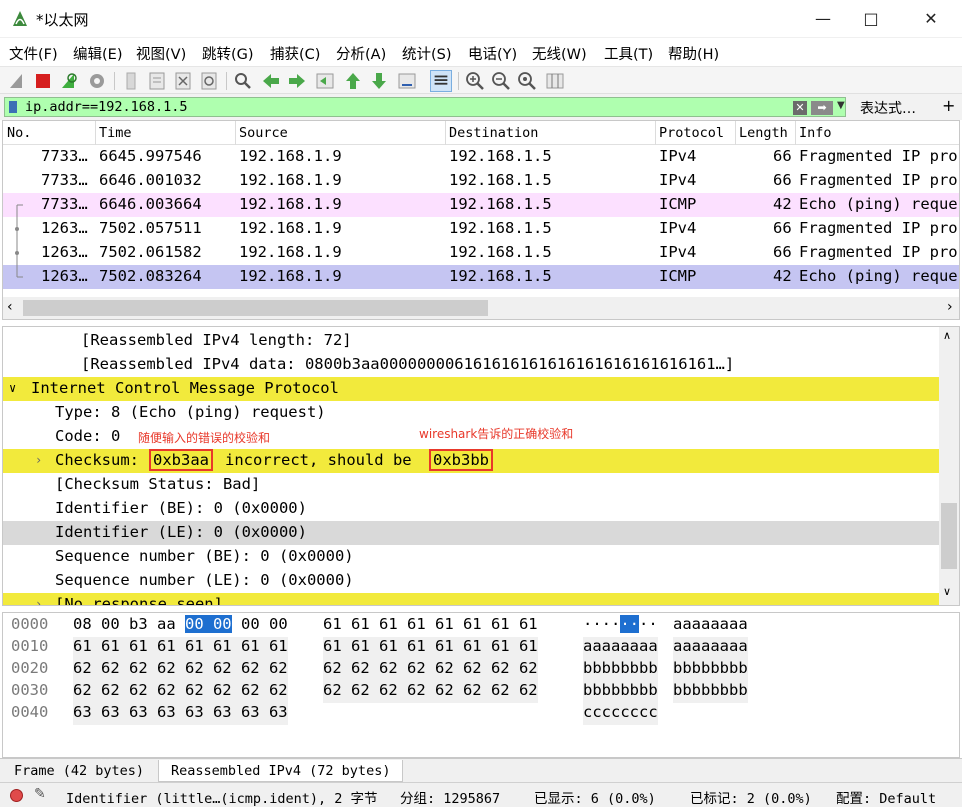 The image size is (962, 807). Describe the element at coordinates (620, 626) in the screenshot. I see `byte-ascii-row: ········` at that location.